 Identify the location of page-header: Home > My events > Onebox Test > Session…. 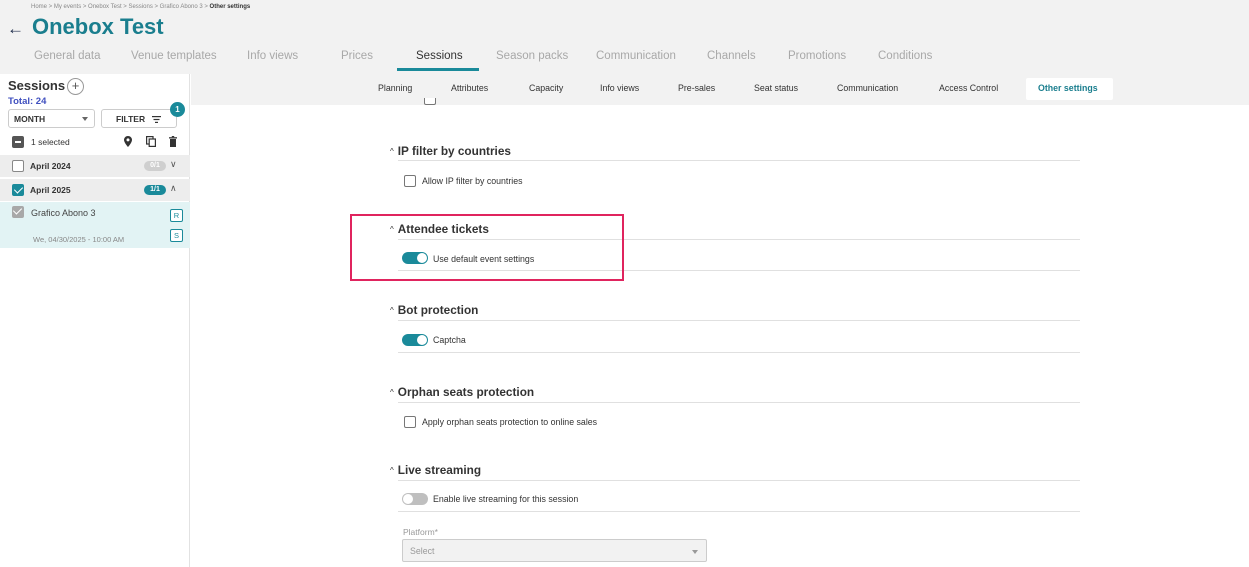
(624, 37).